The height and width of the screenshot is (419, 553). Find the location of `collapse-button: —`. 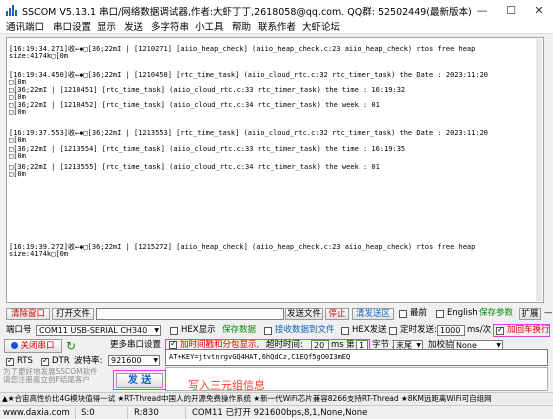

collapse-button: — is located at coordinates (548, 313).